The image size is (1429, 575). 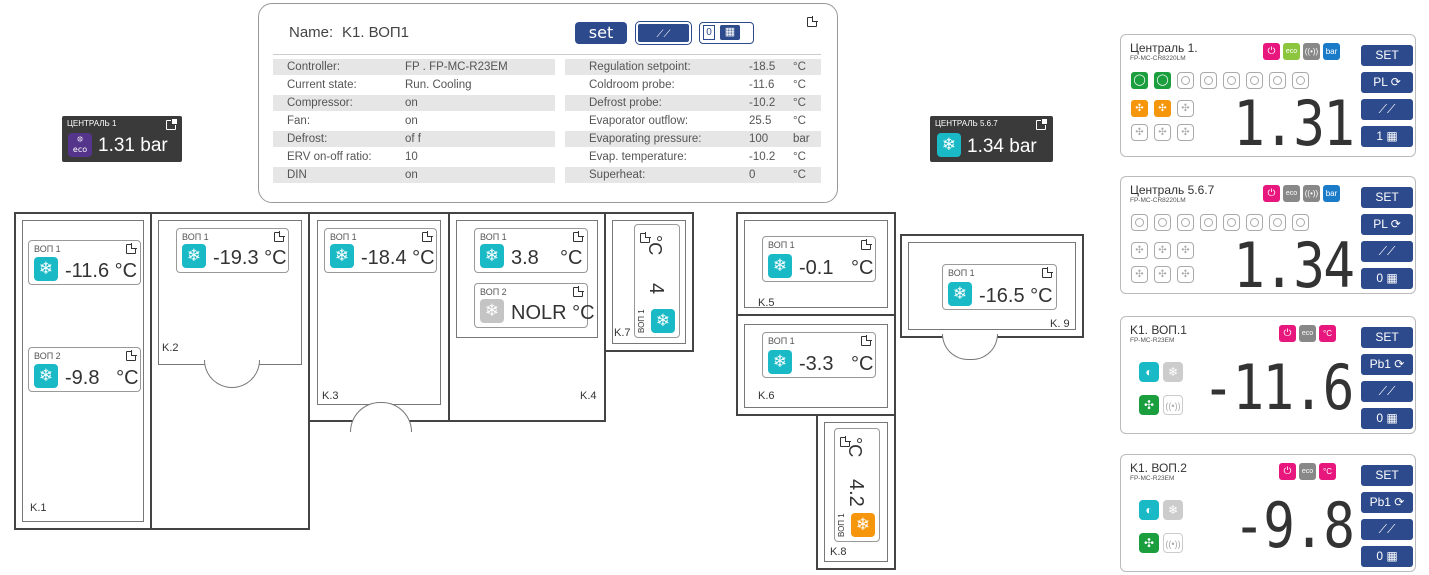 I want to click on info-value: on, so click(x=411, y=103).